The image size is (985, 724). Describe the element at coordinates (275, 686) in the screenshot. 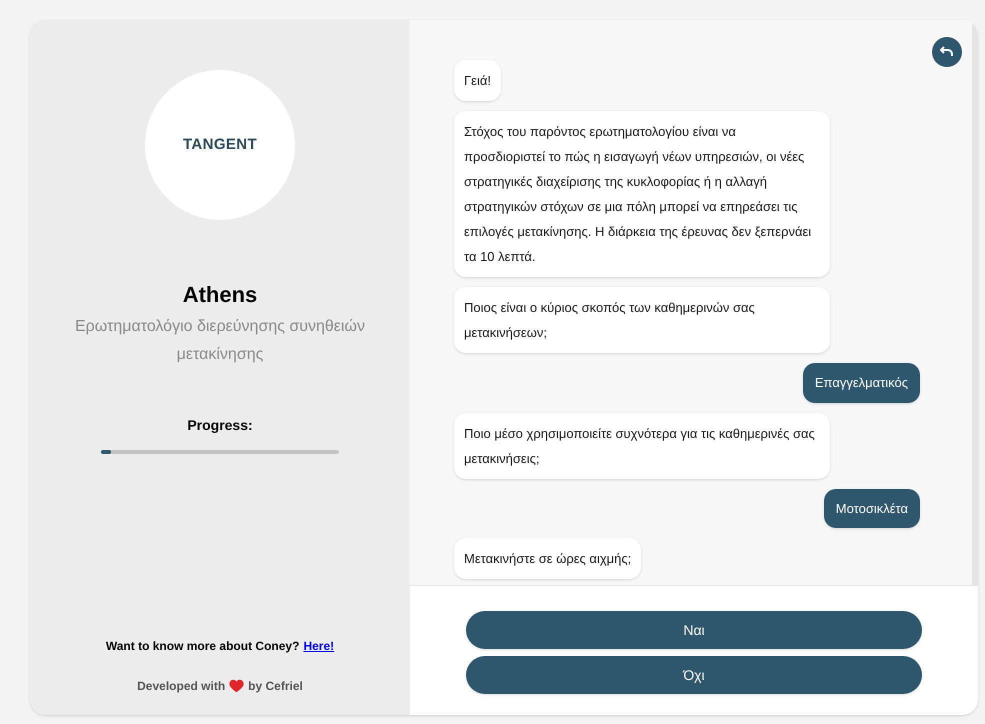

I see `credit-text: by Cefriel` at that location.